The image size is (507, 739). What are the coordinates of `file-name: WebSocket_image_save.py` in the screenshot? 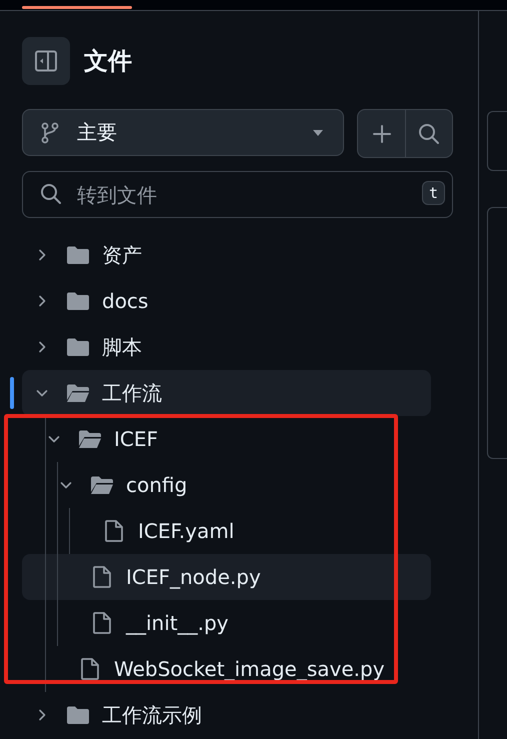 It's located at (249, 669).